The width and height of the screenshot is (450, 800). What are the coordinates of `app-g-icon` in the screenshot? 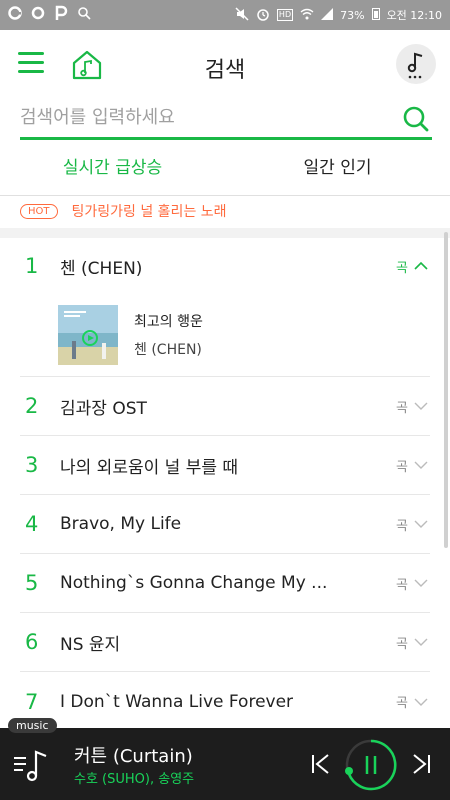 It's located at (15, 15).